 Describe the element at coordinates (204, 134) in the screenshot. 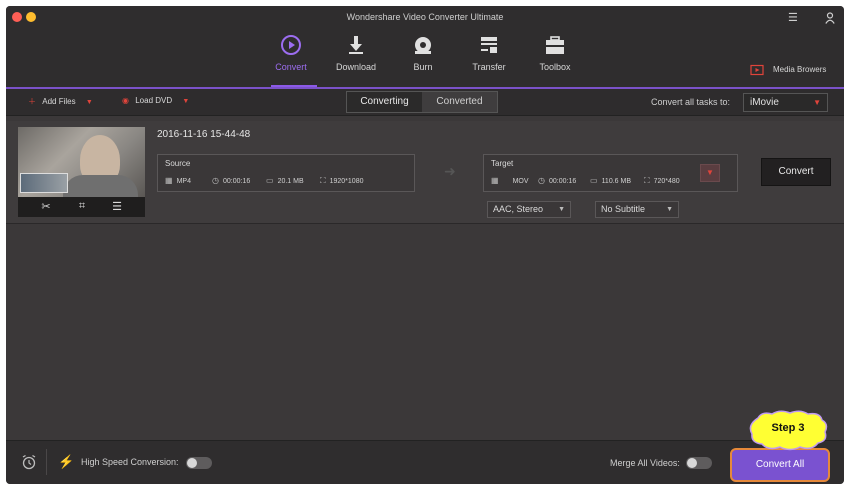

I see `file-name: 2016-11-16 15-44-48` at that location.